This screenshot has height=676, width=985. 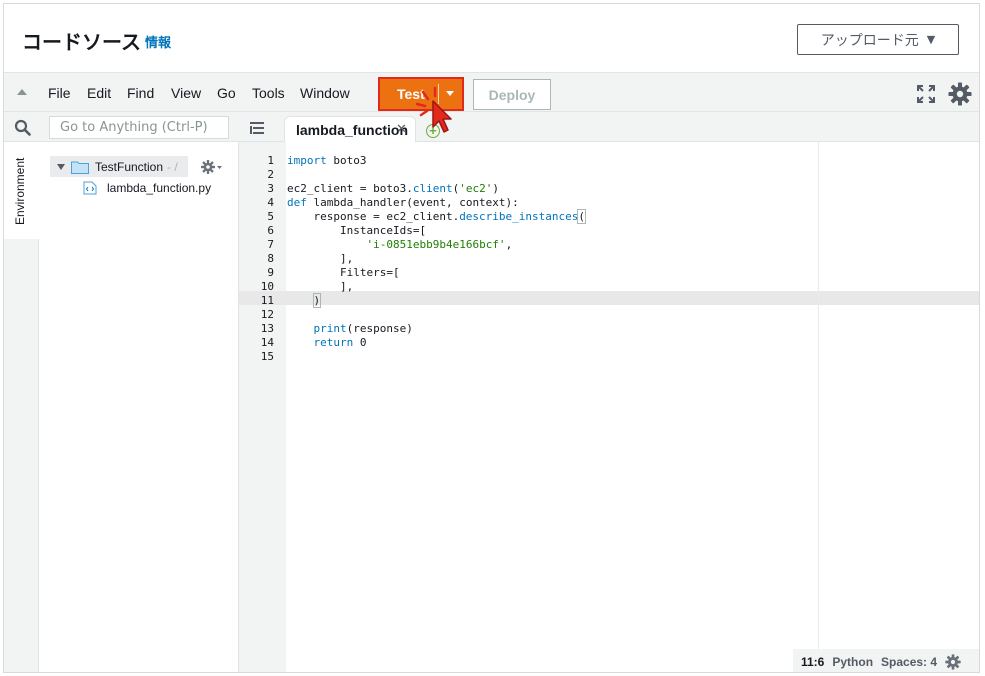 What do you see at coordinates (21, 407) in the screenshot?
I see `side-panel-strip: Environment` at bounding box center [21, 407].